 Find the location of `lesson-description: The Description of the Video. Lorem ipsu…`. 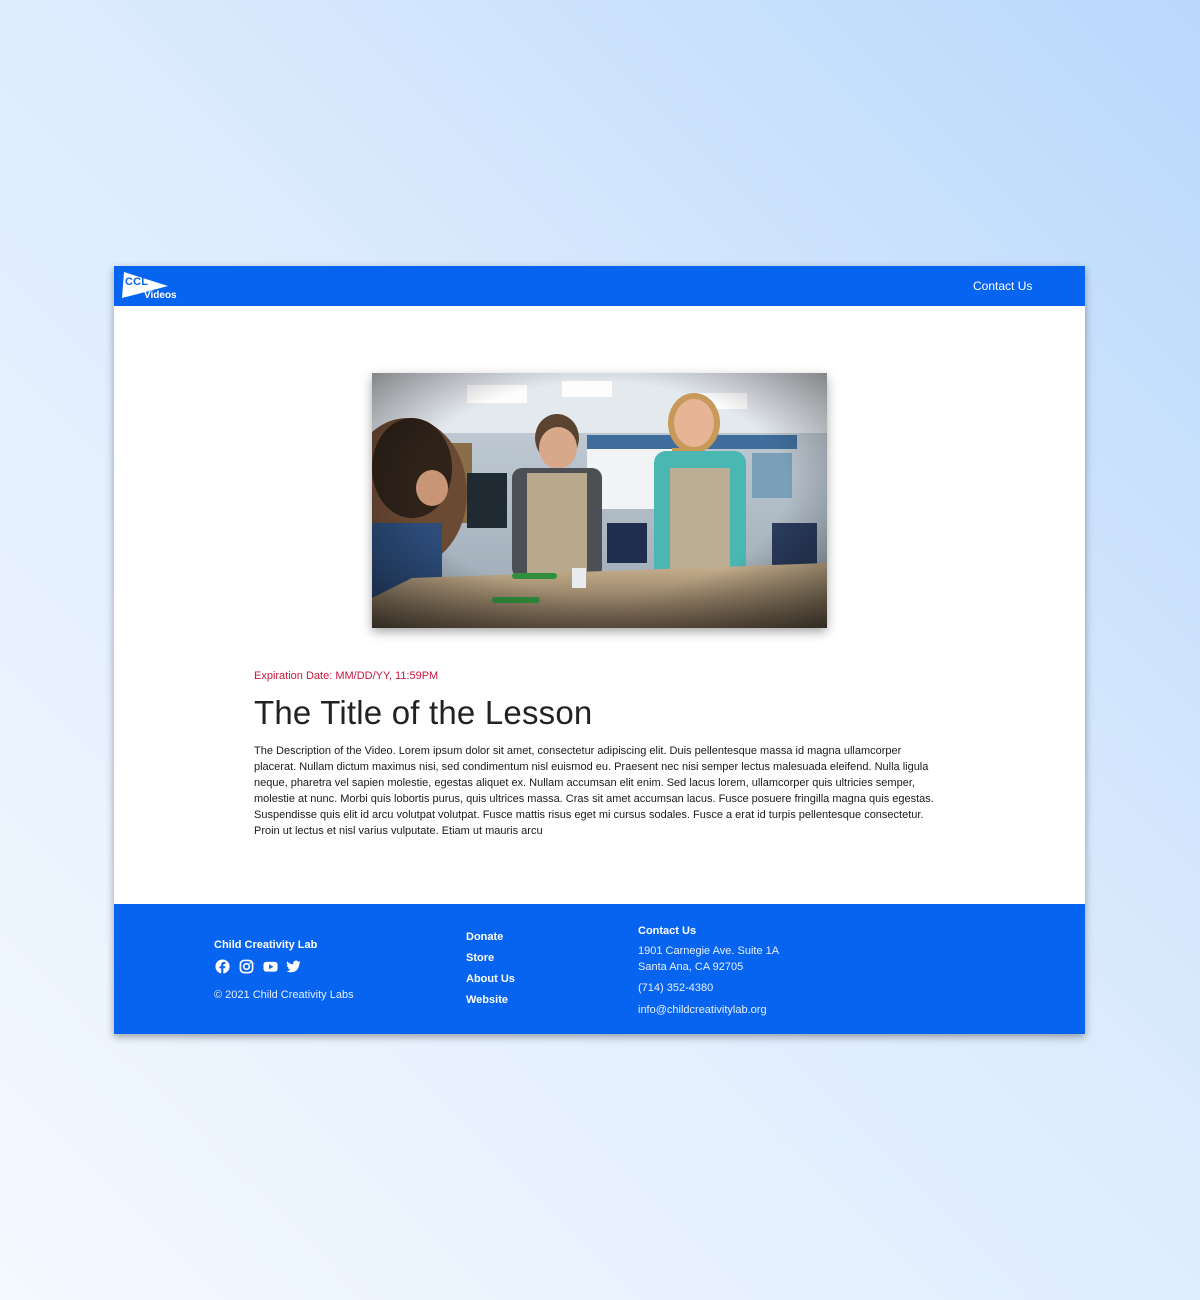

lesson-description: The Description of the Video. Lorem ipsu… is located at coordinates (594, 791).